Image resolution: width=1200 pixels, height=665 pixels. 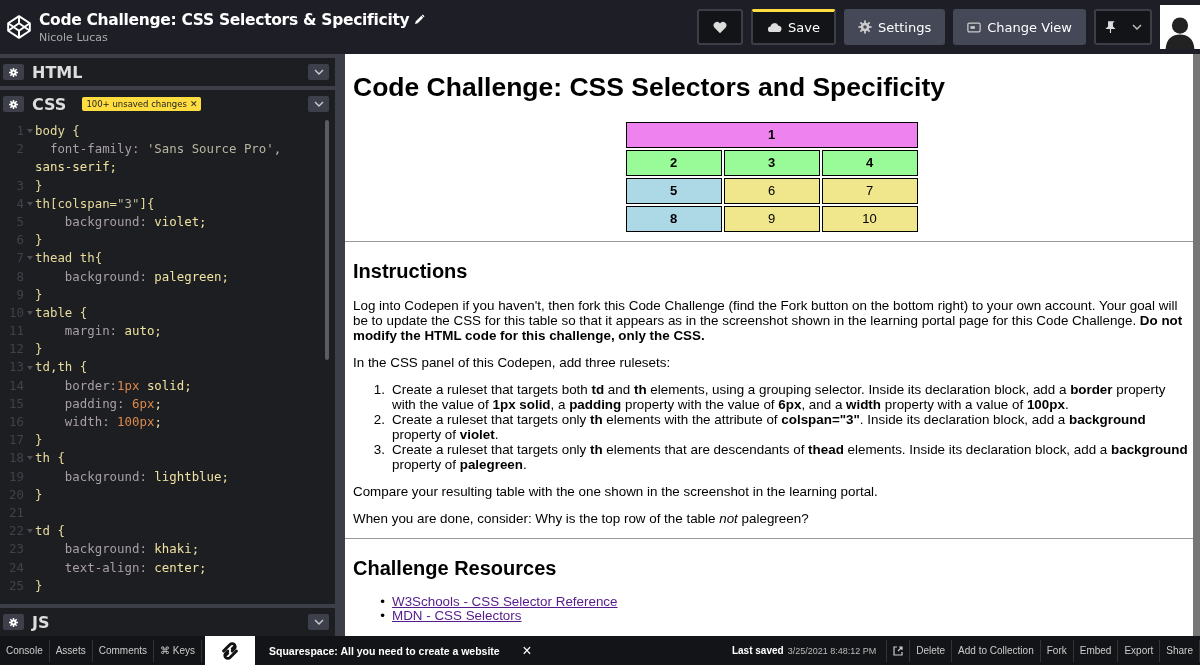 What do you see at coordinates (340, 345) in the screenshot?
I see `resize-handle` at bounding box center [340, 345].